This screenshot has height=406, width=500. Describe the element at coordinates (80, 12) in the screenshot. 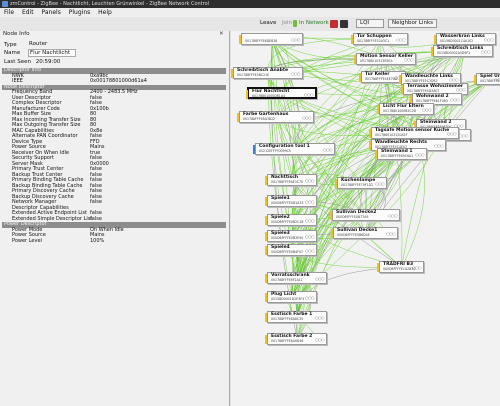

I see `menu-plugins: Plugins` at that location.